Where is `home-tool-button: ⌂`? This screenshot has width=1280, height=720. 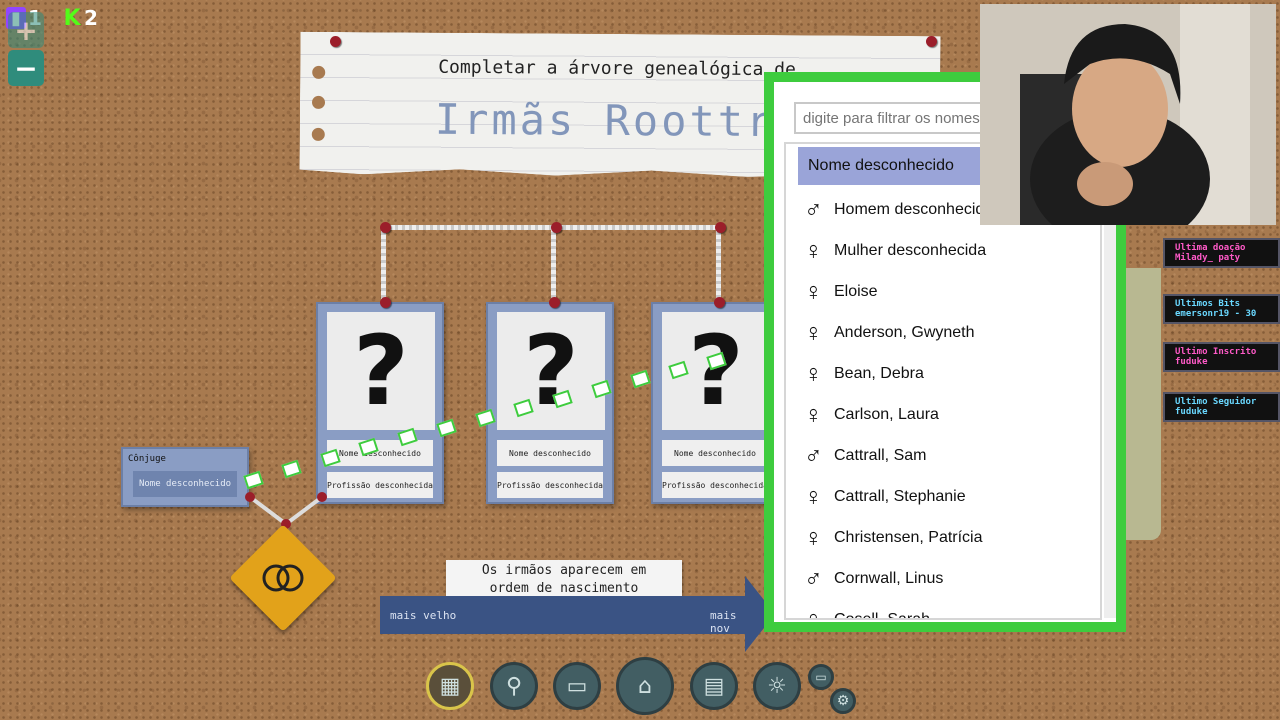 home-tool-button: ⌂ is located at coordinates (645, 686).